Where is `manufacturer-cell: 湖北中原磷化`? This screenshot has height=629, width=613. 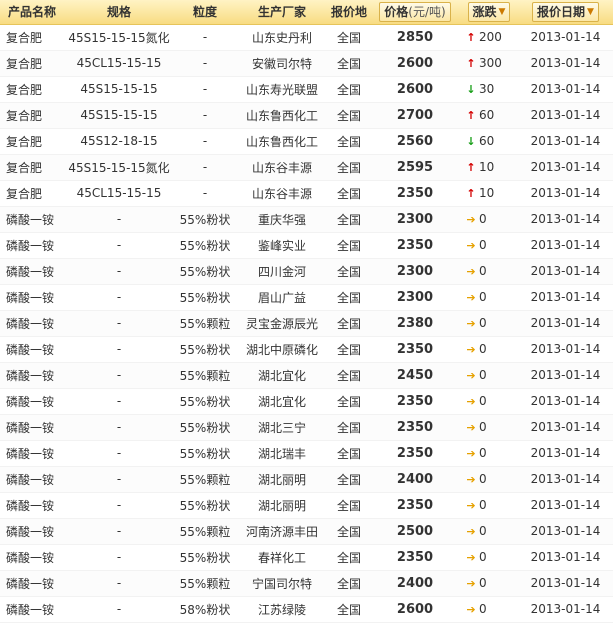 manufacturer-cell: 湖北中原磷化 is located at coordinates (282, 349).